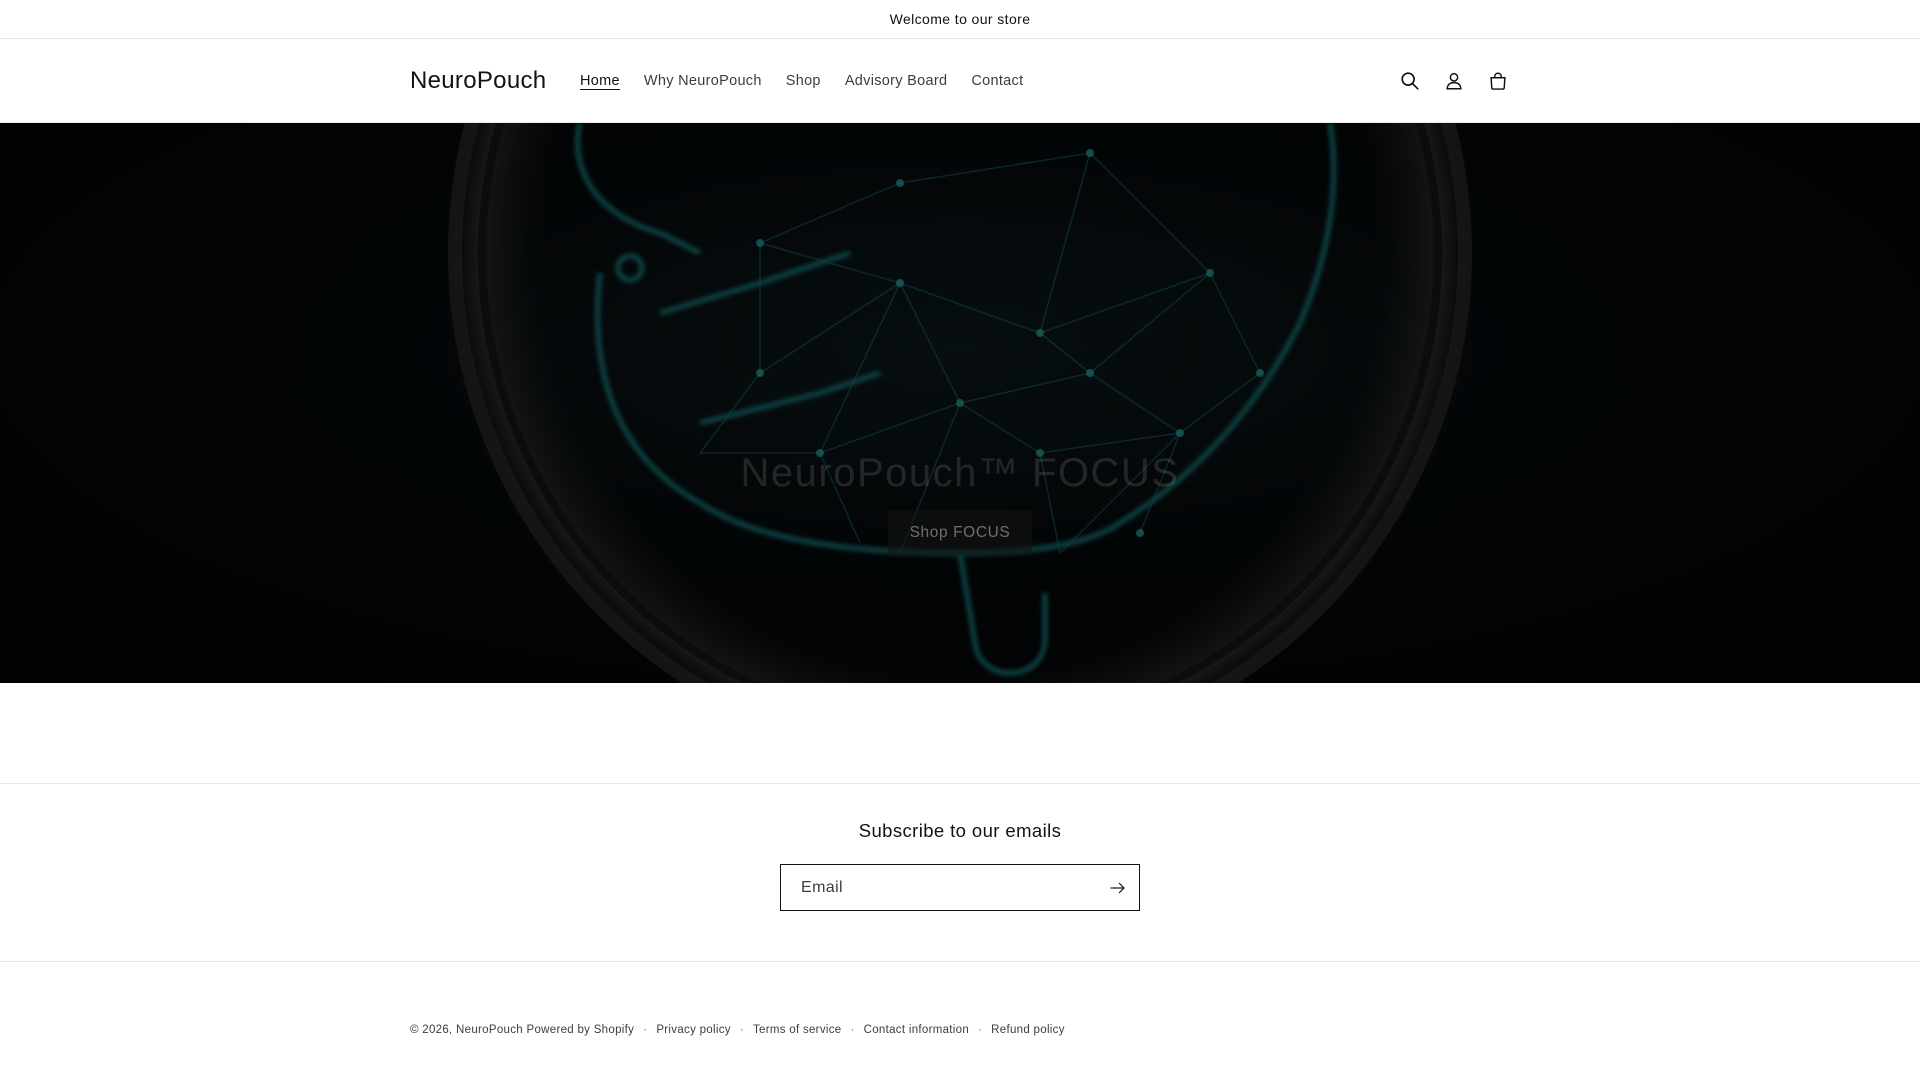  What do you see at coordinates (916, 1030) in the screenshot?
I see `contact-information-link: Contact information` at bounding box center [916, 1030].